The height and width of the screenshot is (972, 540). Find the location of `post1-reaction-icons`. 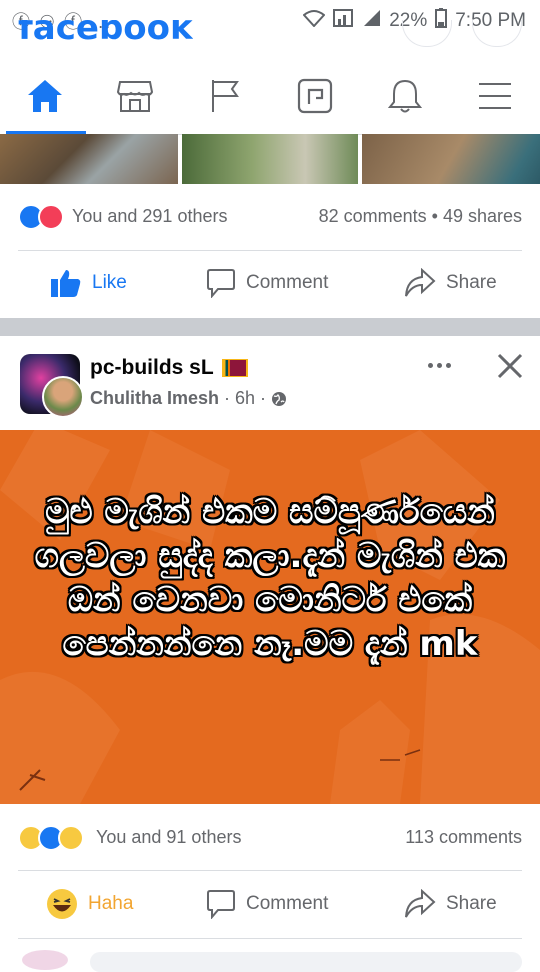

post1-reaction-icons is located at coordinates (41, 217).